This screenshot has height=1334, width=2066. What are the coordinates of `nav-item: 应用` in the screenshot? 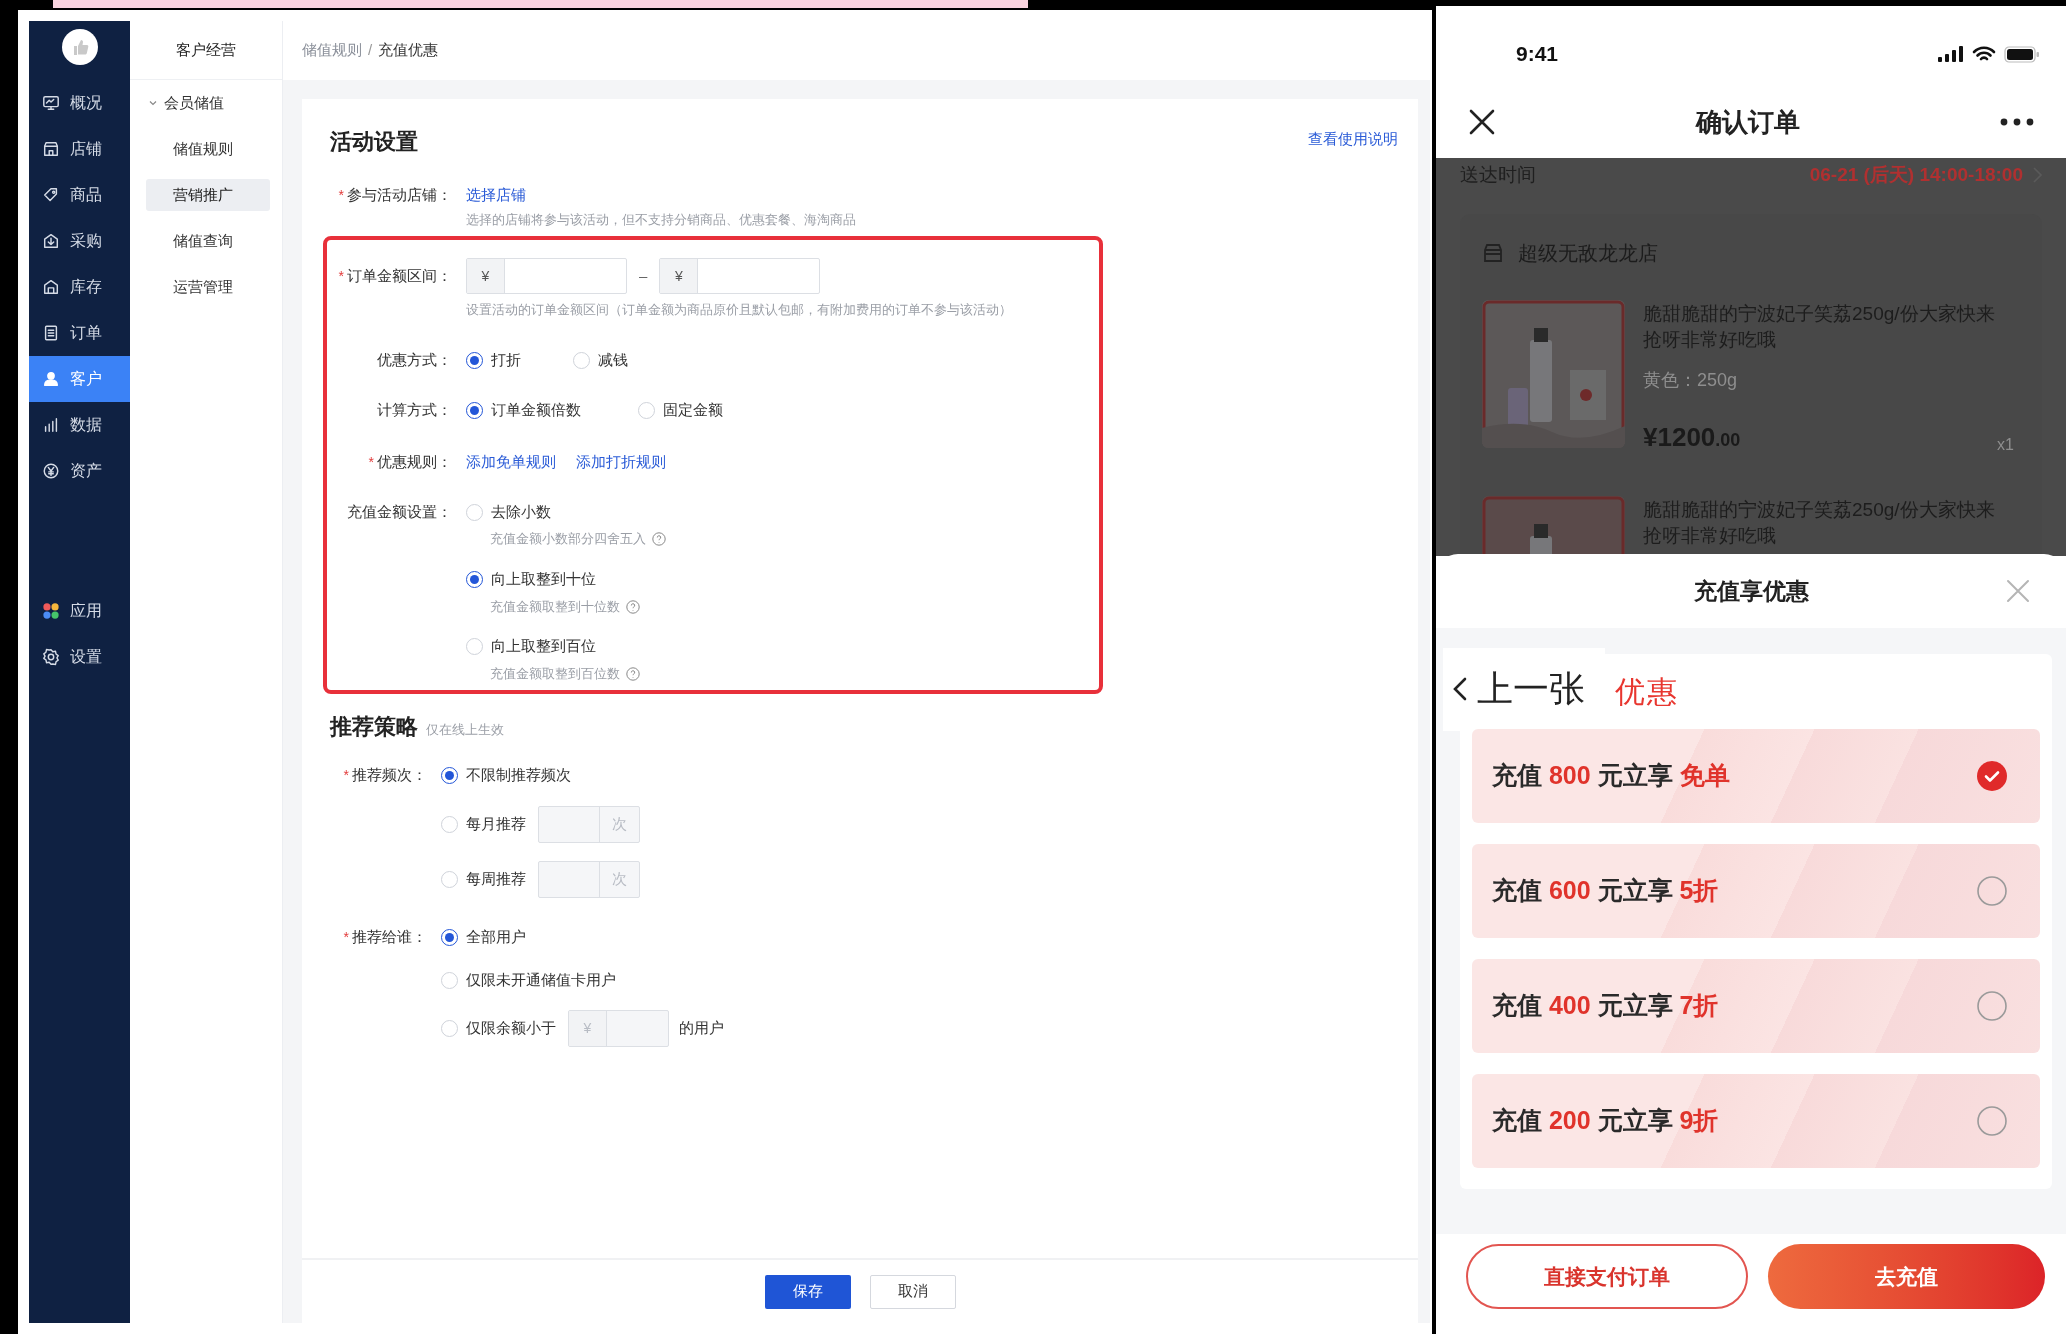 It's located at (79, 611).